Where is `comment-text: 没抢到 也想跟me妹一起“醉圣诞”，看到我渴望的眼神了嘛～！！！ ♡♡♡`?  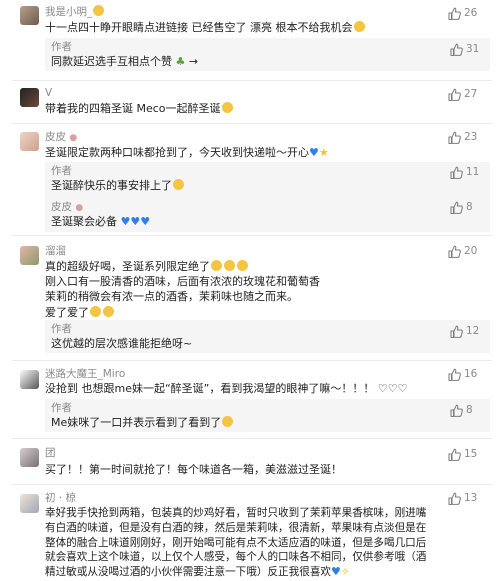 comment-text: 没抢到 也想跟me妹一起“醉圣诞”，看到我渴望的眼神了嘛～！！！ ♡♡♡ is located at coordinates (226, 388).